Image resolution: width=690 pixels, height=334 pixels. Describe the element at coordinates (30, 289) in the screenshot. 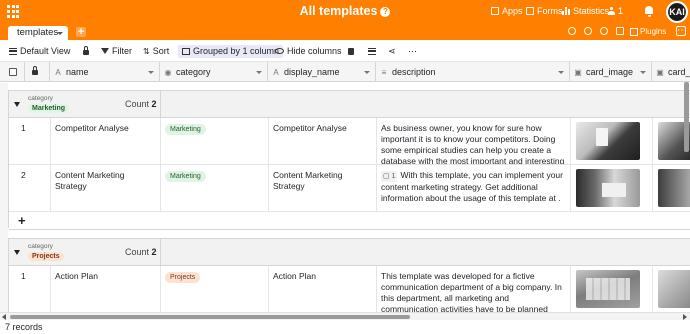

I see `row-index: 1` at that location.